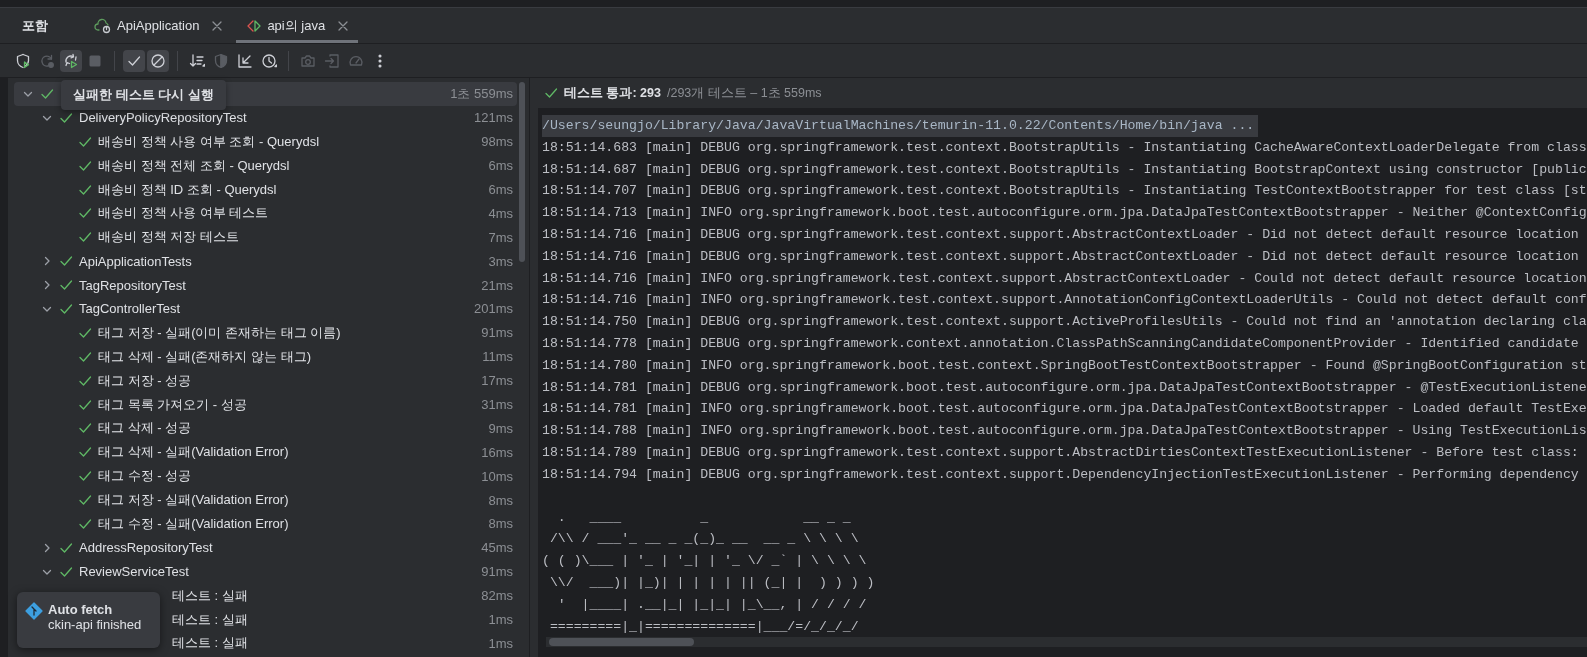 The image size is (1587, 657). Describe the element at coordinates (1064, 147) in the screenshot. I see `log-line: 18:51:14.683 [main] DEBUG org.springframework.test.context.BootstrapUtils - Instantiating CacheAwareContextLoaderDelegate from class` at that location.